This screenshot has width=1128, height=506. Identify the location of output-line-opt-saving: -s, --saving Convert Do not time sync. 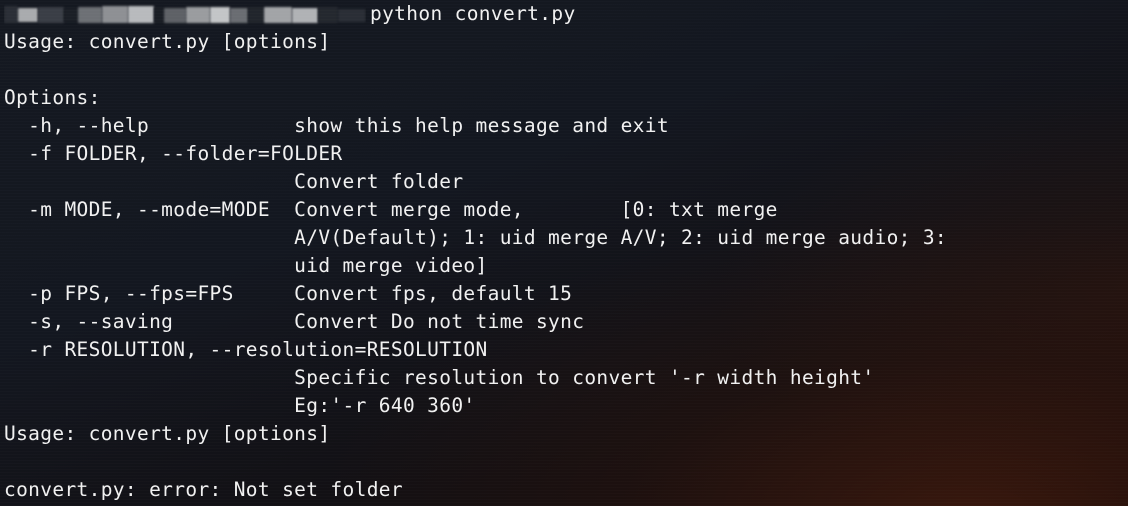
(294, 321).